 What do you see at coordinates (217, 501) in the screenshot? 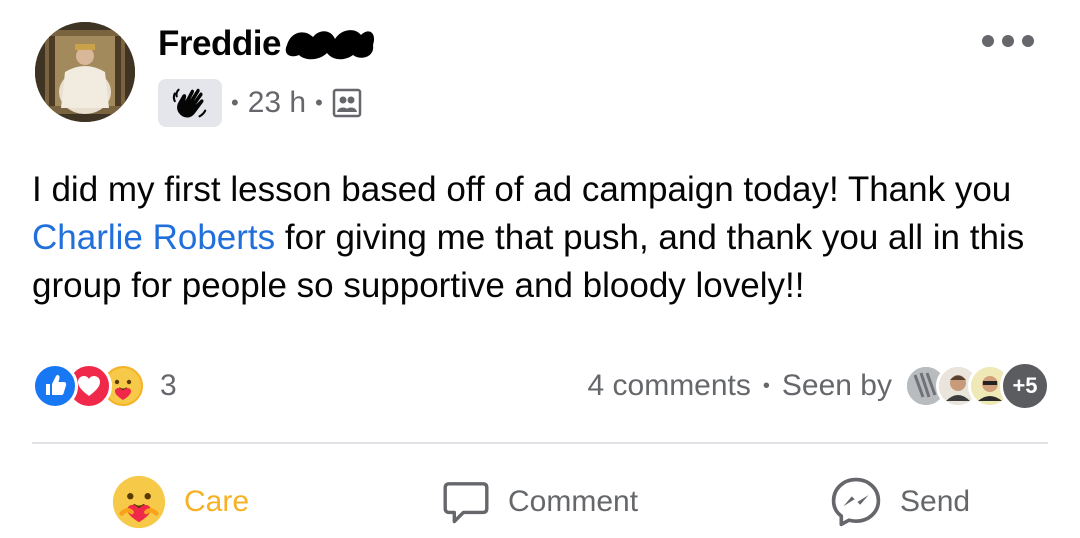
I see `care-label: Care` at bounding box center [217, 501].